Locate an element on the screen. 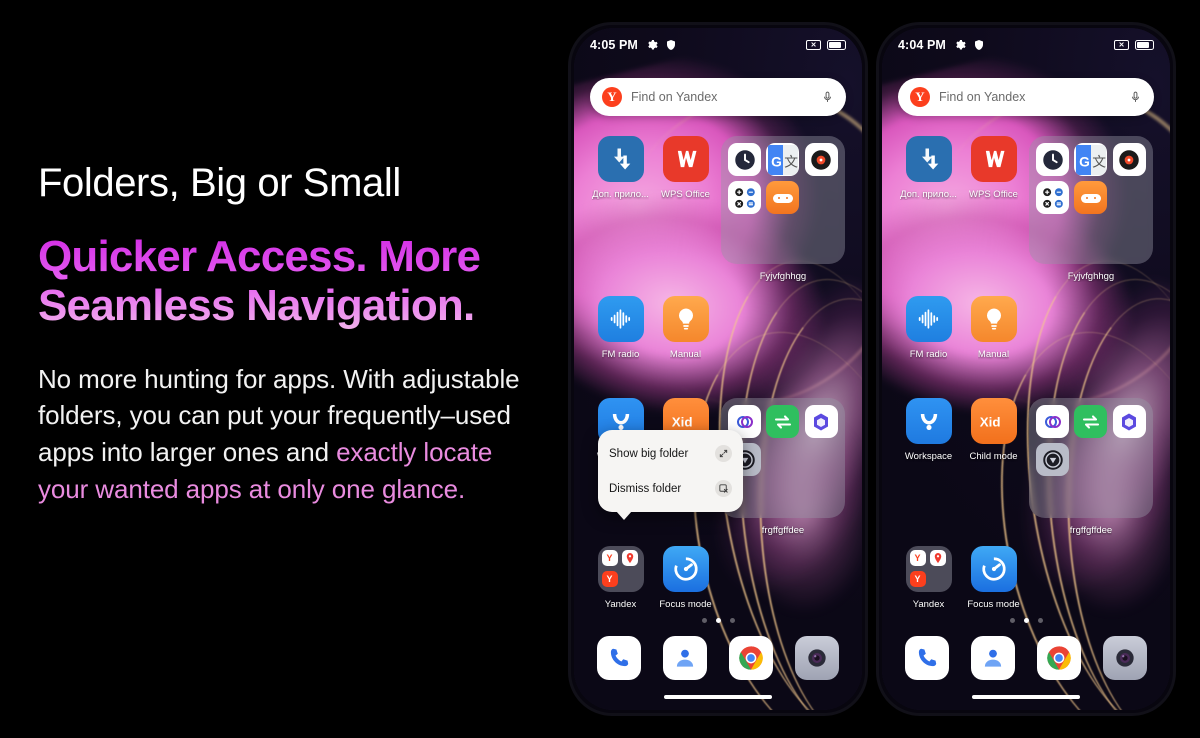  menu-item-show-big-folder: Show big folder is located at coordinates (670, 453).